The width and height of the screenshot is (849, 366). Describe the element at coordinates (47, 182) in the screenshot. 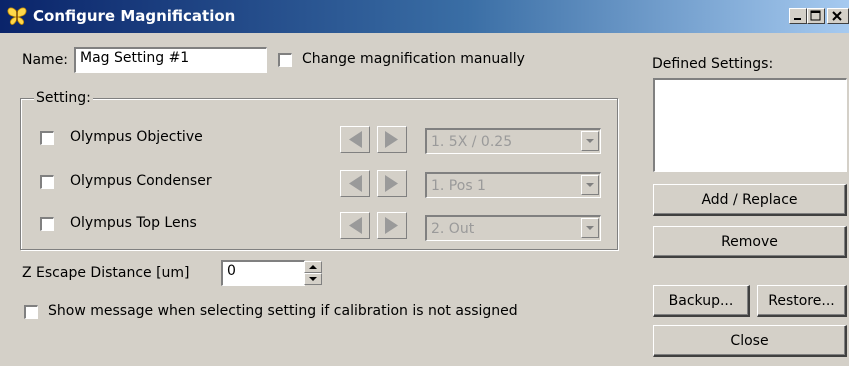

I see `olympus-condenser-checkbox` at that location.